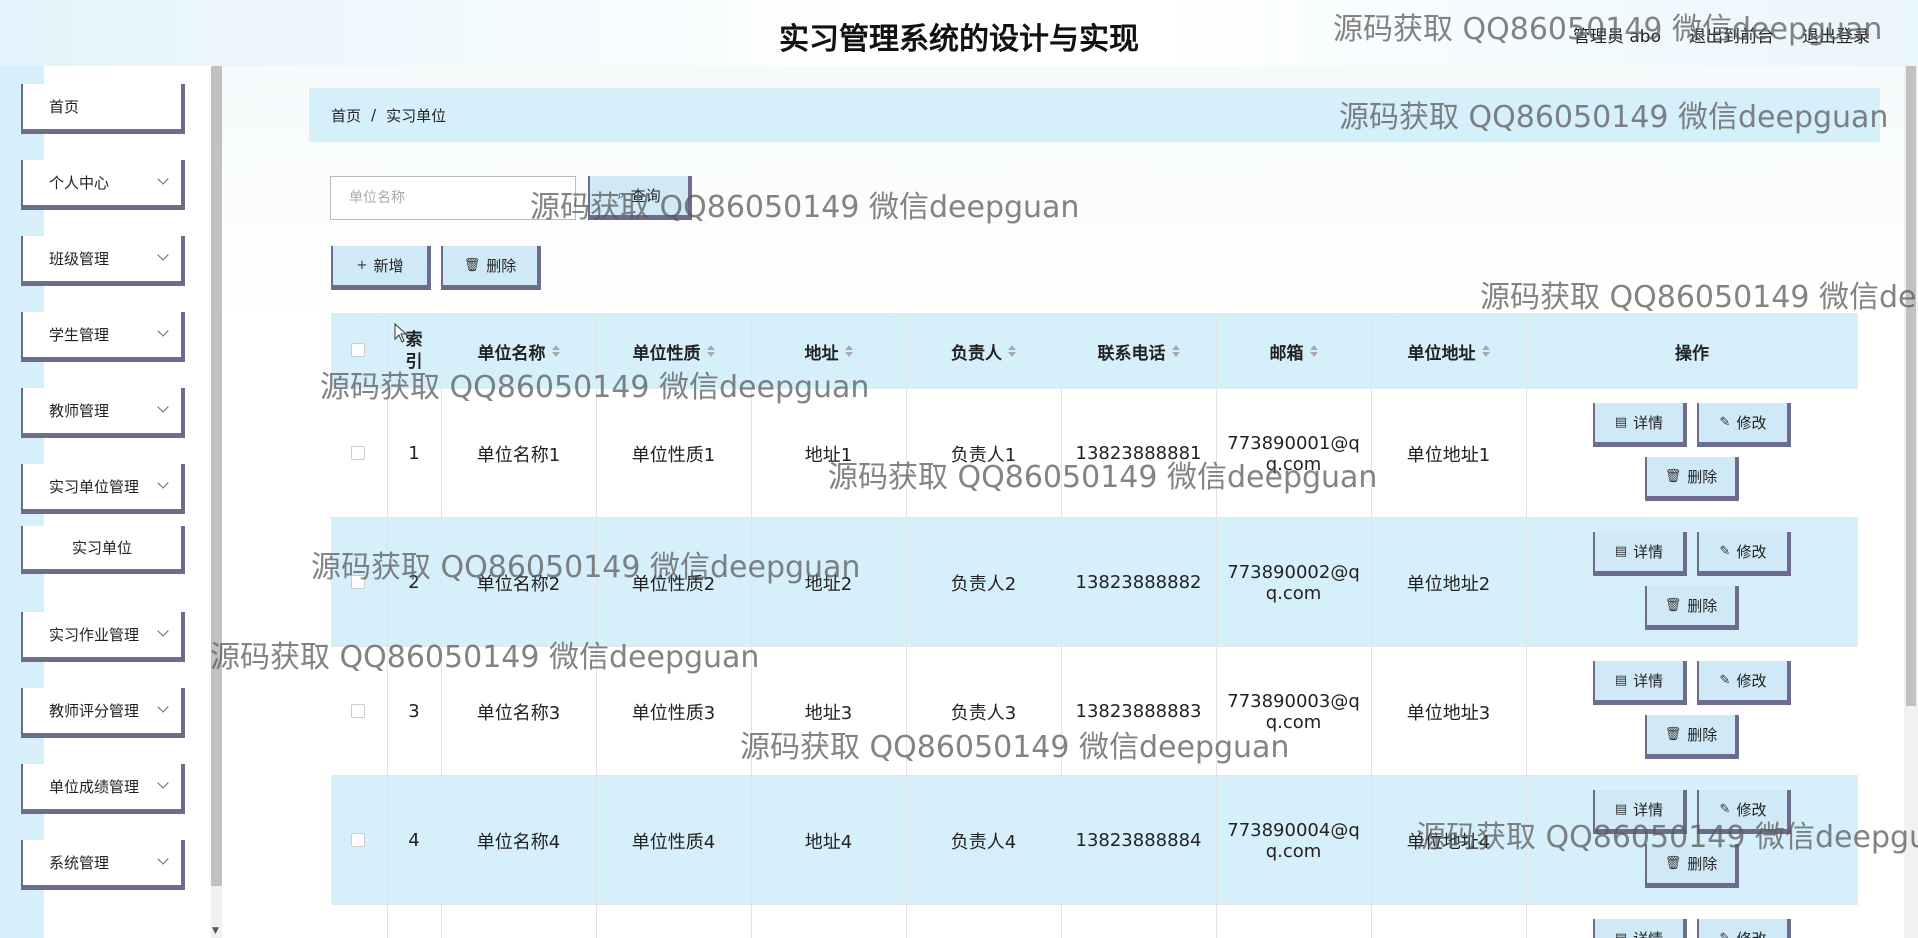 The height and width of the screenshot is (938, 1918). What do you see at coordinates (640, 198) in the screenshot?
I see `query-button: ⌕ 查询` at bounding box center [640, 198].